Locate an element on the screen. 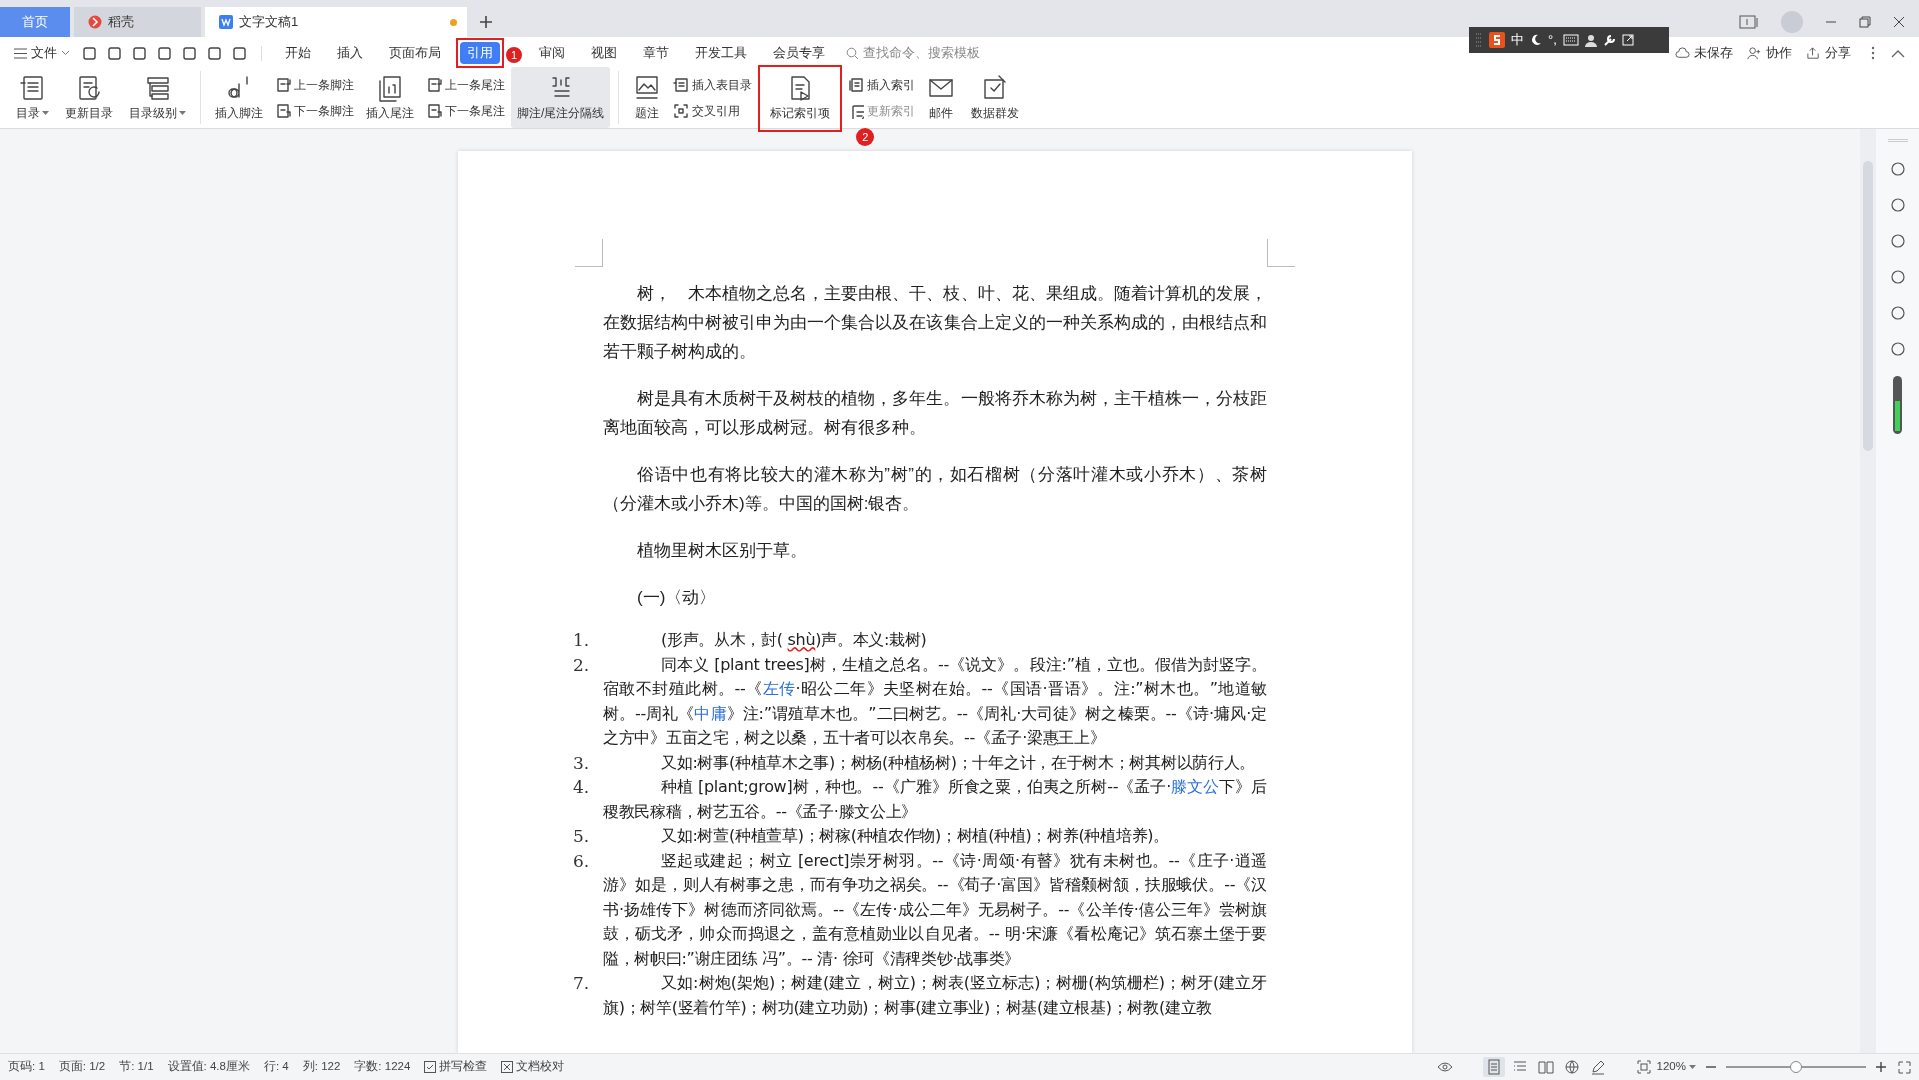  menu-icon is located at coordinates (20, 53).